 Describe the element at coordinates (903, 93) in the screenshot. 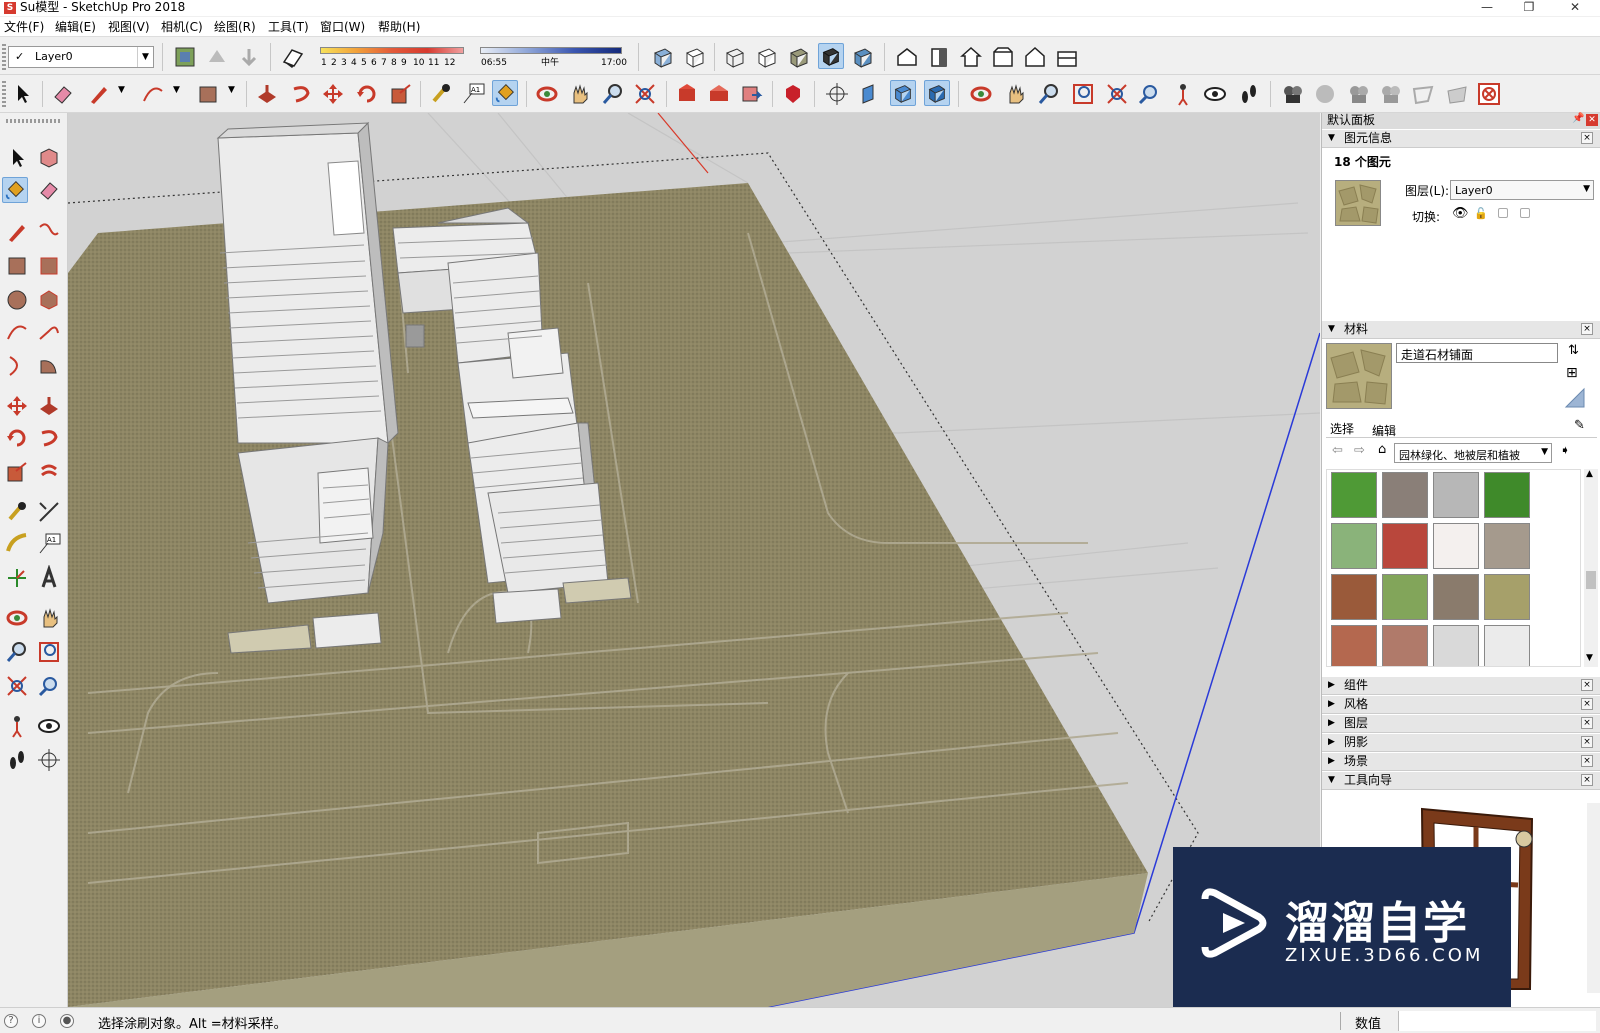

I see `display-section-planes-button` at that location.